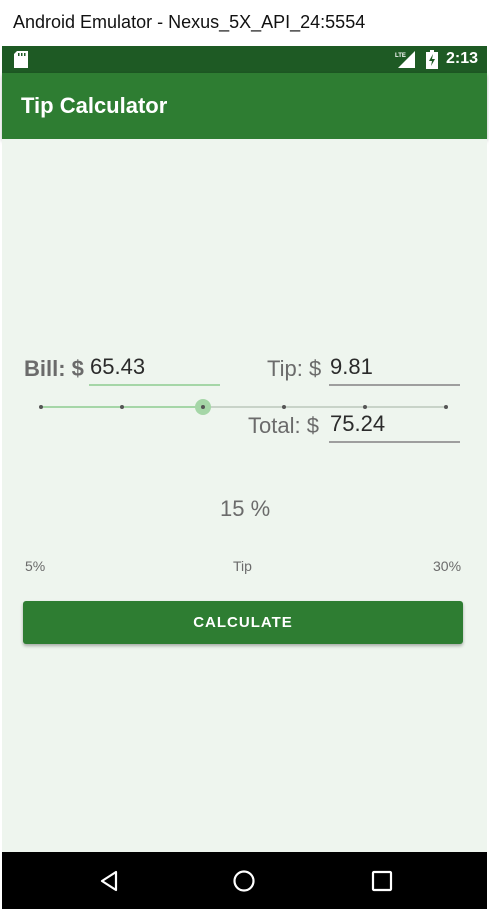  Describe the element at coordinates (294, 368) in the screenshot. I see `tip-label: Tip: $` at that location.